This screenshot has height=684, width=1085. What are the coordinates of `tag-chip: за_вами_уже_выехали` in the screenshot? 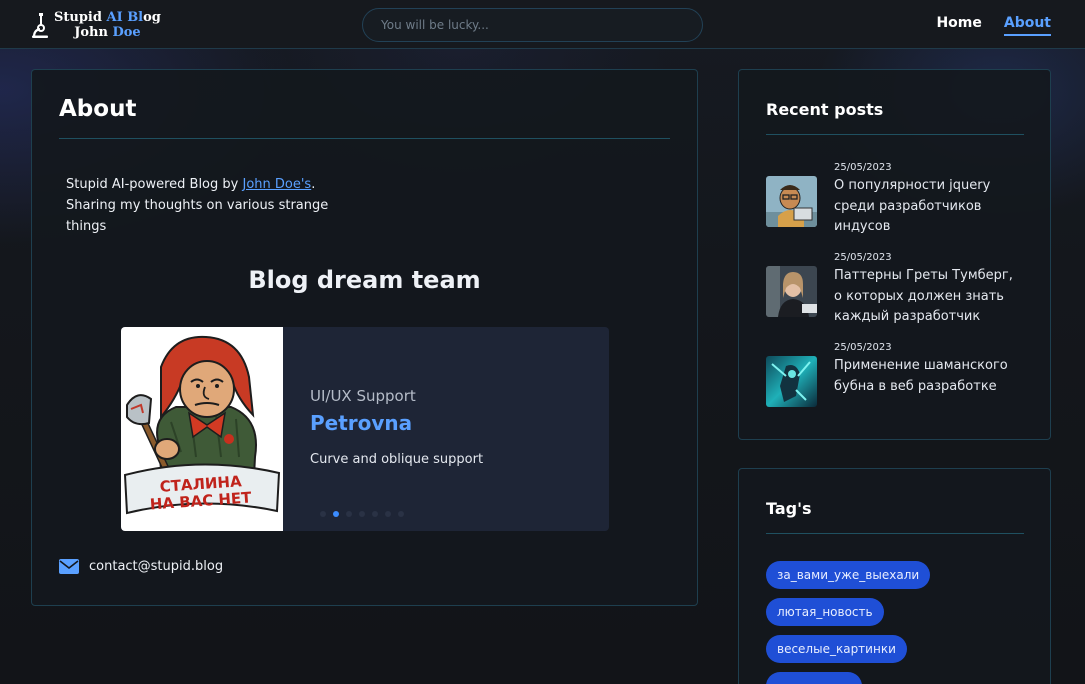 It's located at (848, 575).